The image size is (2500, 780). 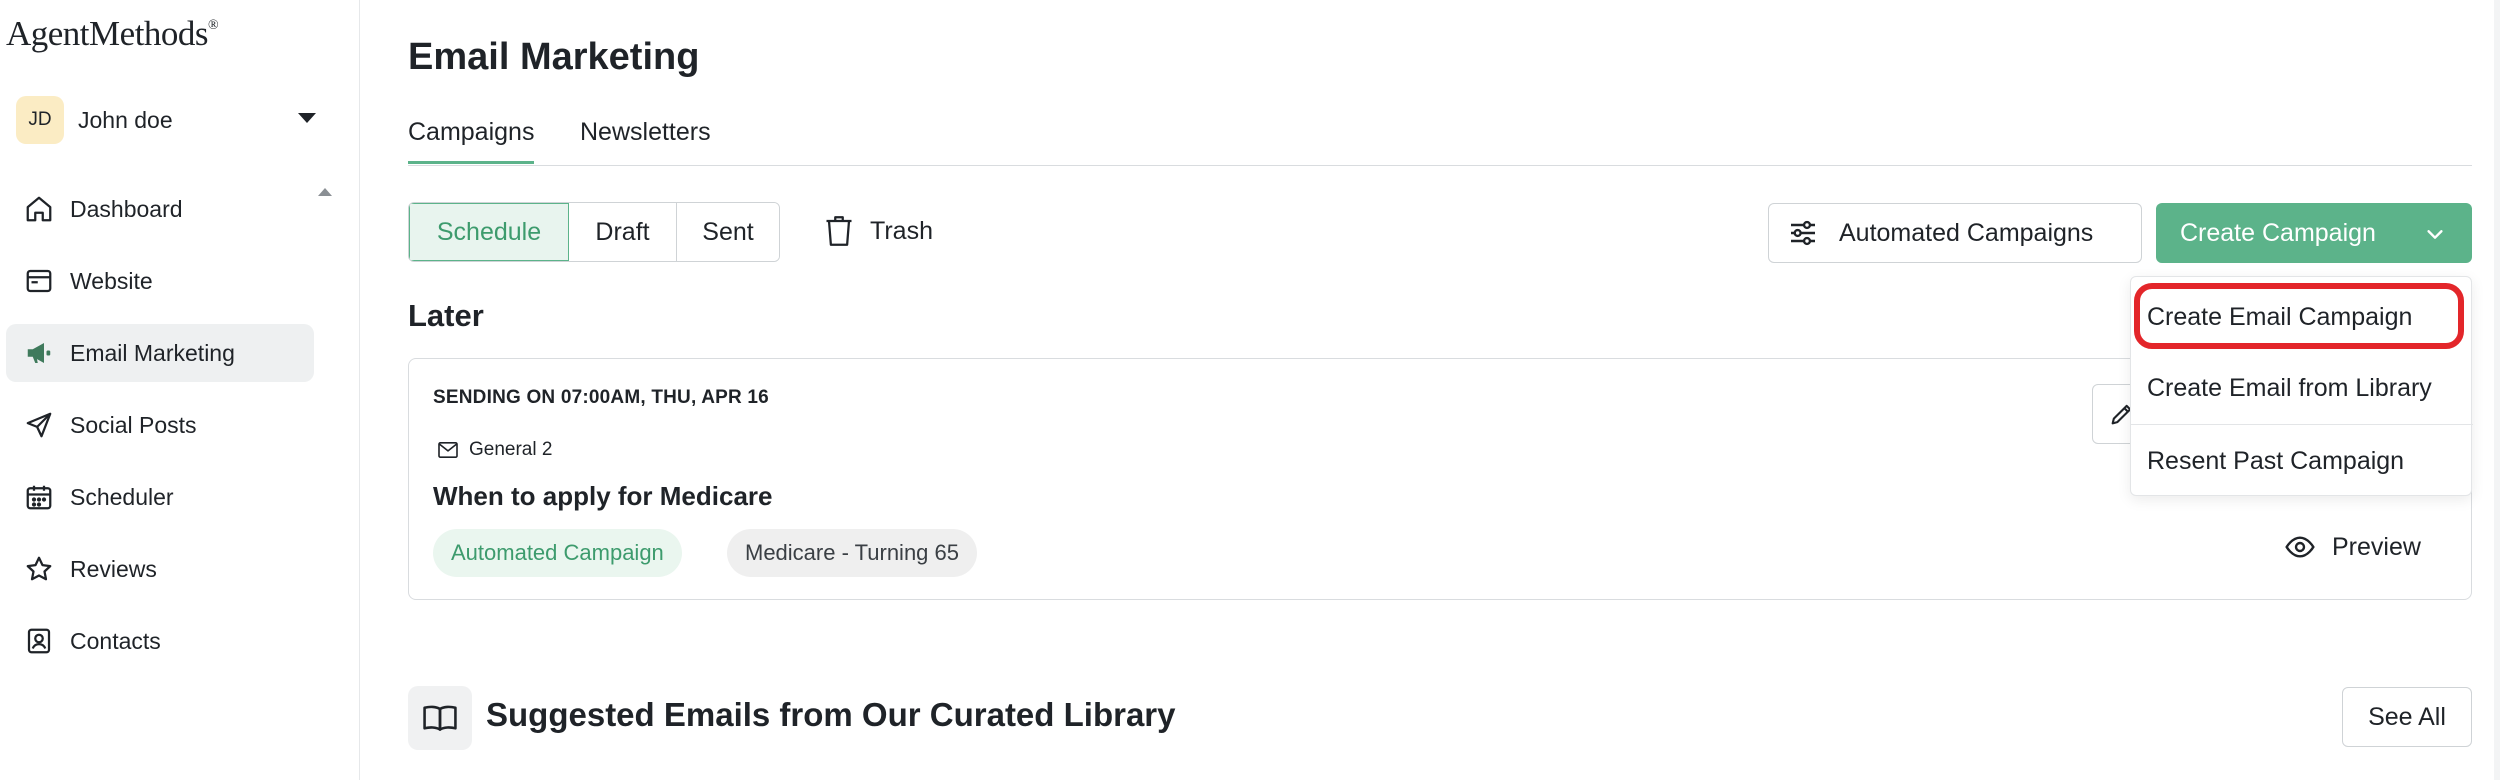 I want to click on user-name: John doe, so click(x=125, y=119).